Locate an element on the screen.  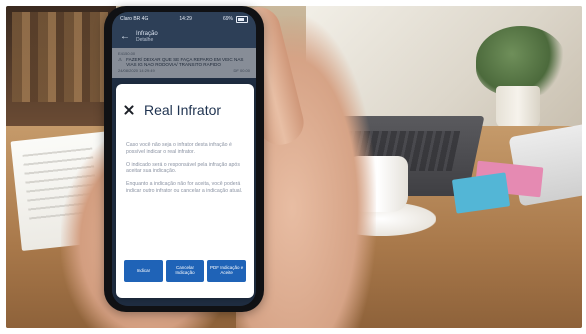
time-text: 14:29 is located at coordinates (185, 19).